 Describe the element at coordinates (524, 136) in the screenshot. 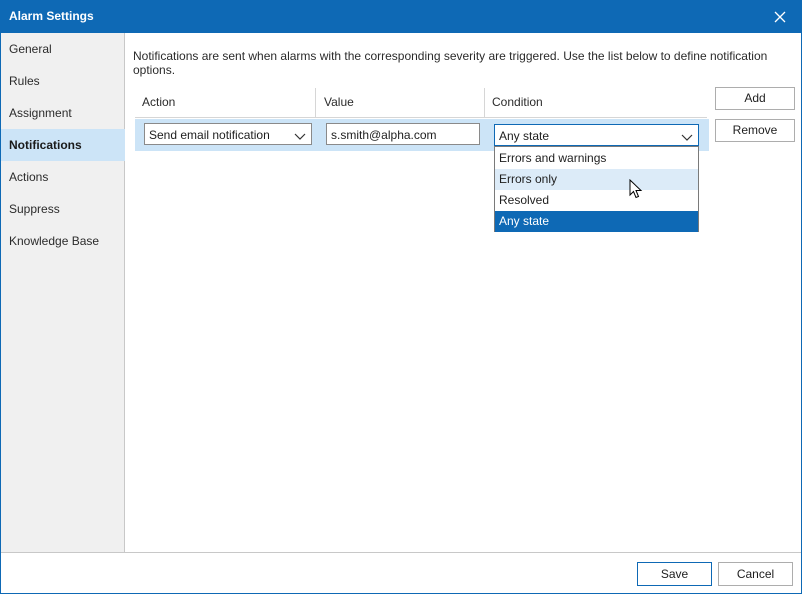

I see `condition-value: Any state` at that location.